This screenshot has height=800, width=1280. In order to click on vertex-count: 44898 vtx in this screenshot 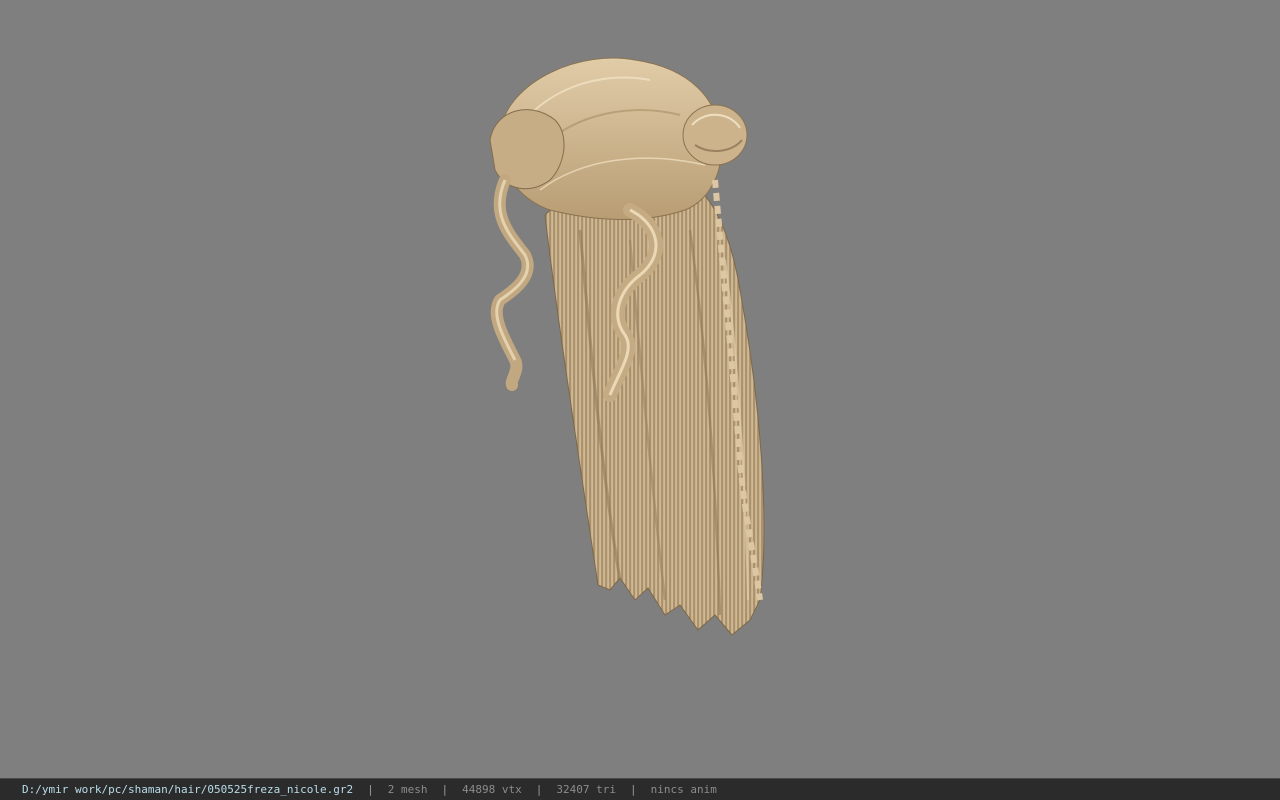, I will do `click(492, 789)`.